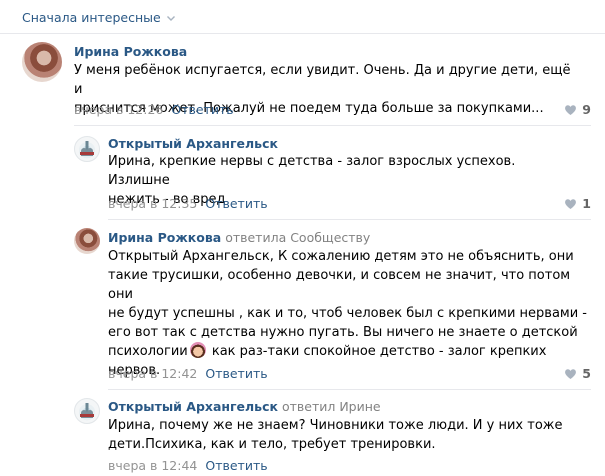  What do you see at coordinates (586, 109) in the screenshot?
I see `like-count: 9` at bounding box center [586, 109].